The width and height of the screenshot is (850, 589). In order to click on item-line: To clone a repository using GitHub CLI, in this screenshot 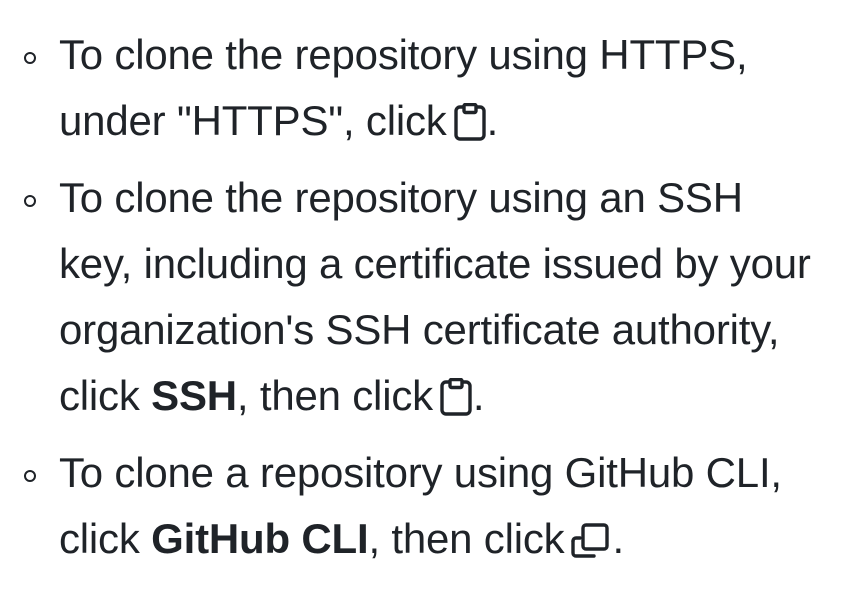, I will do `click(420, 472)`.